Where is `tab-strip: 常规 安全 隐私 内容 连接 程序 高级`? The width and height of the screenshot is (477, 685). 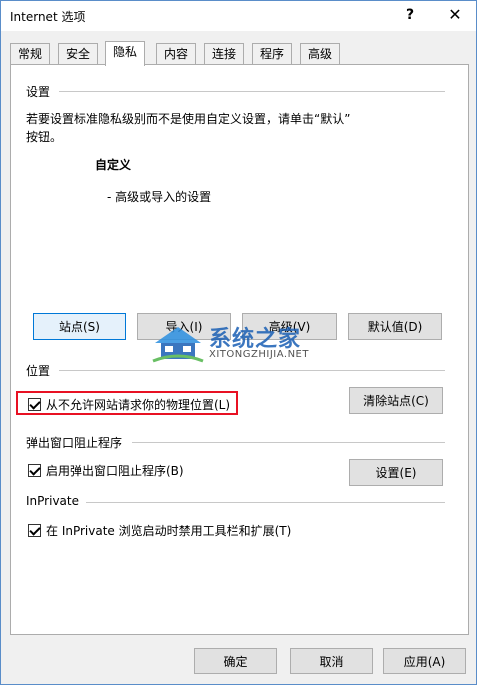 tab-strip: 常规 安全 隐私 内容 连接 程序 高级 is located at coordinates (240, 53).